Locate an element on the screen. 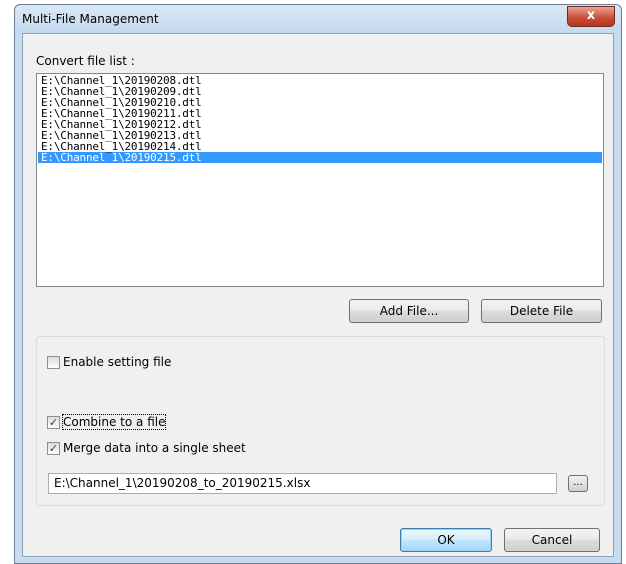  close-button: x is located at coordinates (591, 16).